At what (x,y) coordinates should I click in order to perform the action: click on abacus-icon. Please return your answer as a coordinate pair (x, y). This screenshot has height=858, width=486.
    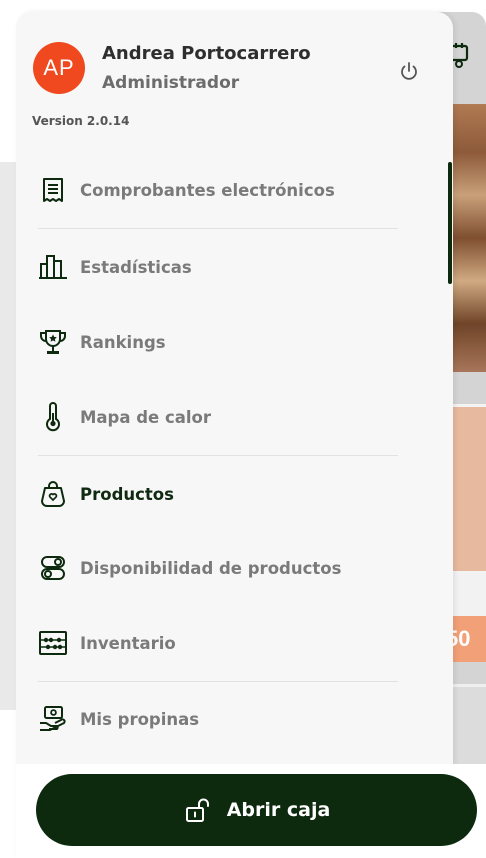
    Looking at the image, I should click on (53, 643).